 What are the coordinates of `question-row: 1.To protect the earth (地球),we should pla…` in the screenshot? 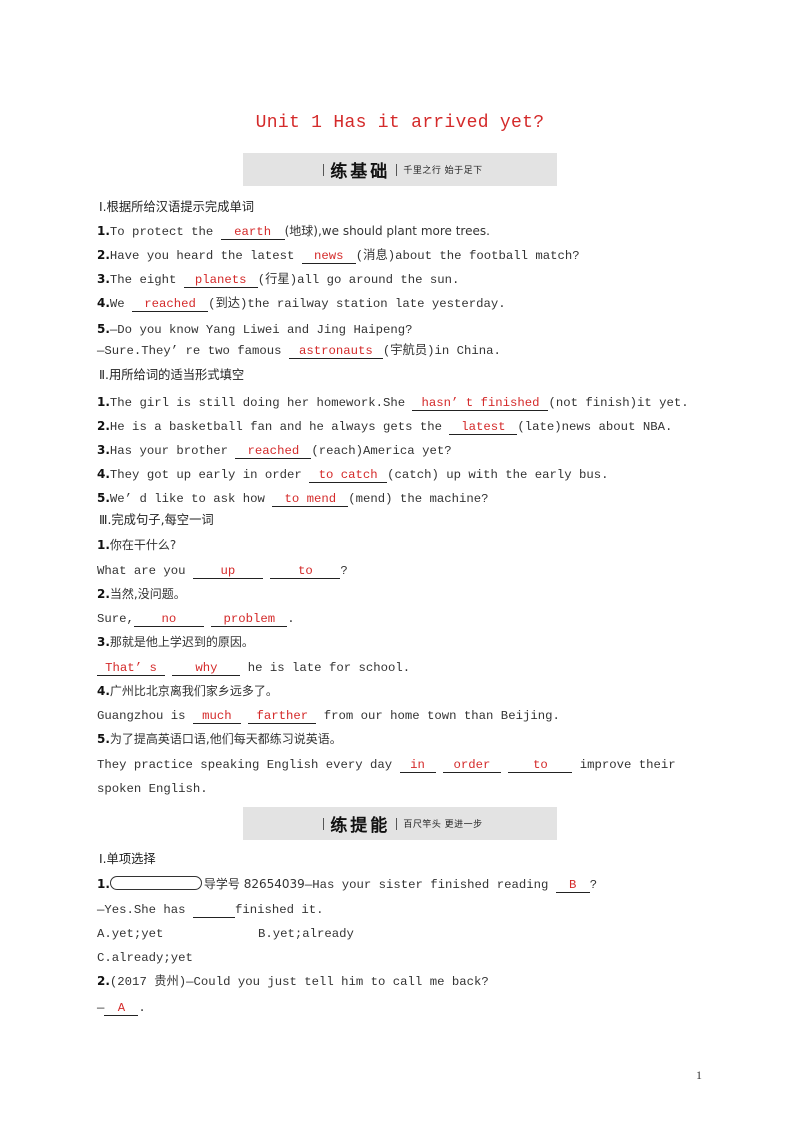 It's located at (293, 231).